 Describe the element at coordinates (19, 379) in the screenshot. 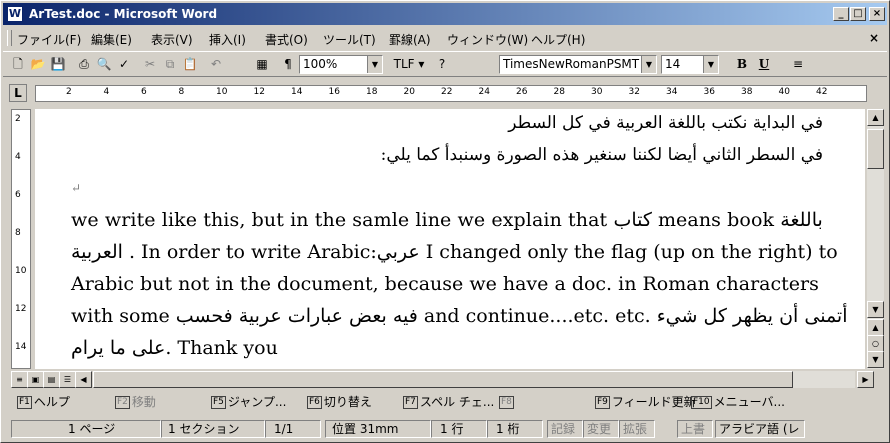

I see `normal-view-icon: ≡` at that location.